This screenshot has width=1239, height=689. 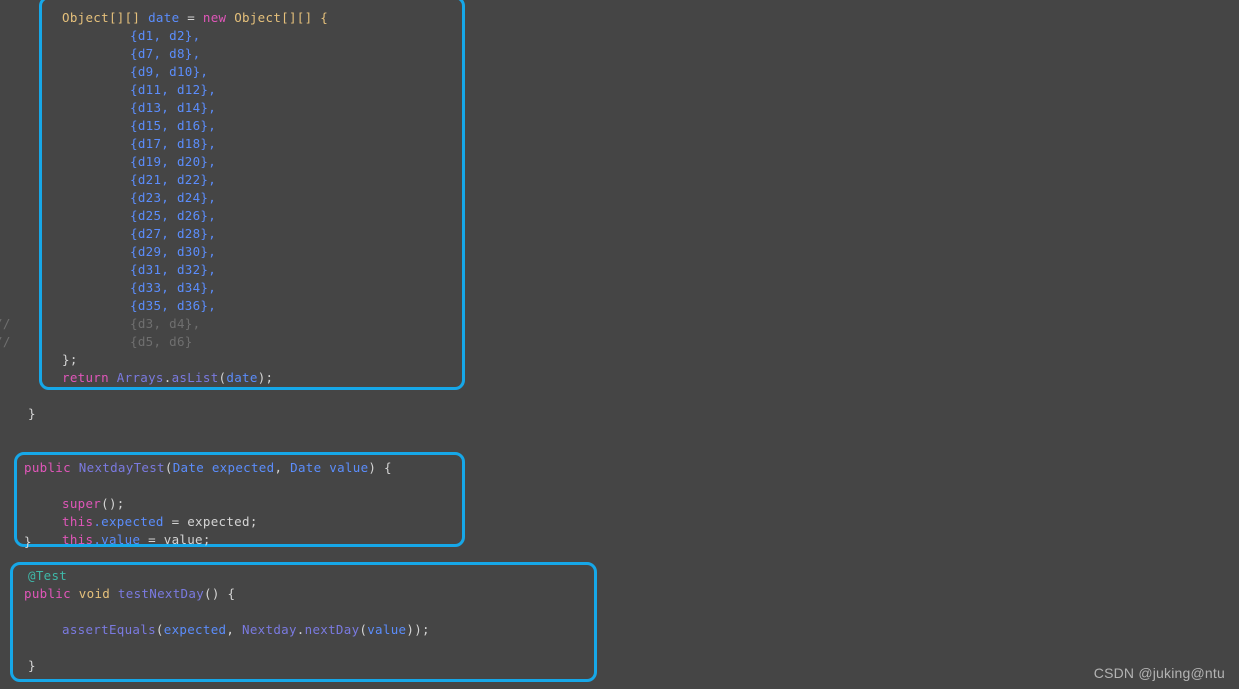 What do you see at coordinates (269, 629) in the screenshot?
I see `token-class-nextday: Nextday` at bounding box center [269, 629].